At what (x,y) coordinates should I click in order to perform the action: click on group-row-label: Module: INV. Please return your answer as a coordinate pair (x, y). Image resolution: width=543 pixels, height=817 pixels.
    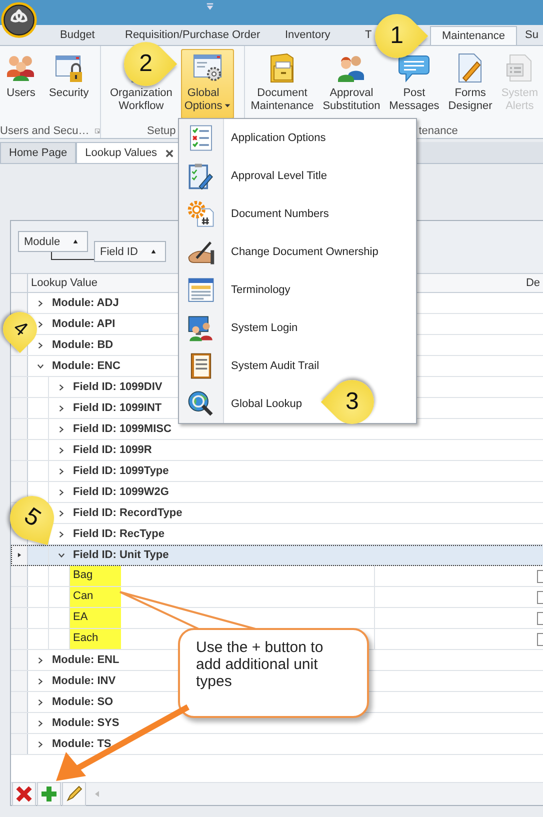
    Looking at the image, I should click on (84, 681).